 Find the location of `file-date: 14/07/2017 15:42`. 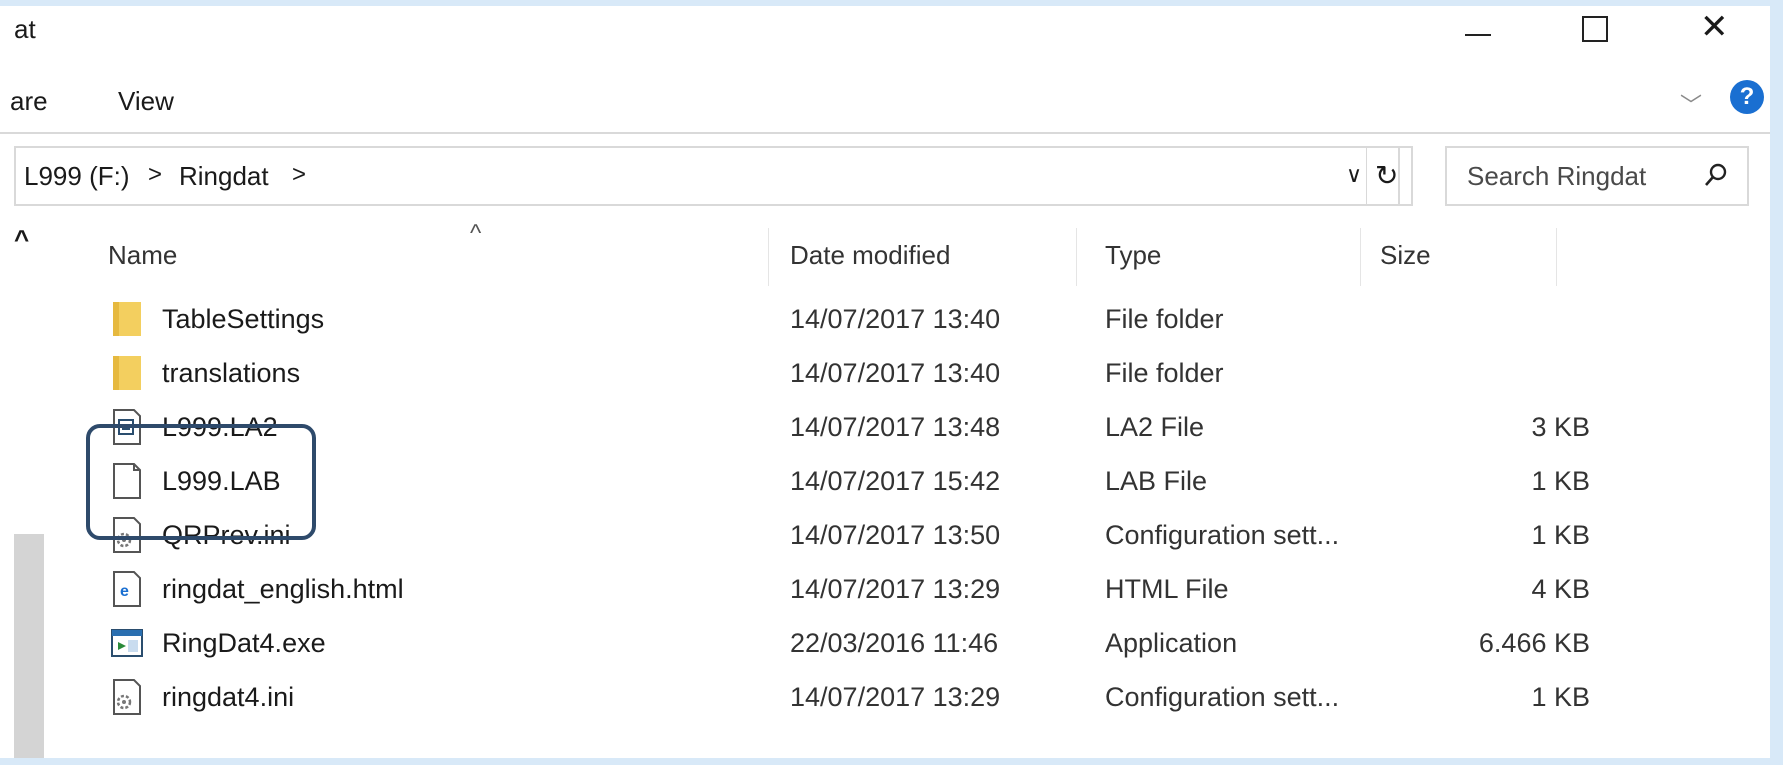

file-date: 14/07/2017 15:42 is located at coordinates (895, 481).